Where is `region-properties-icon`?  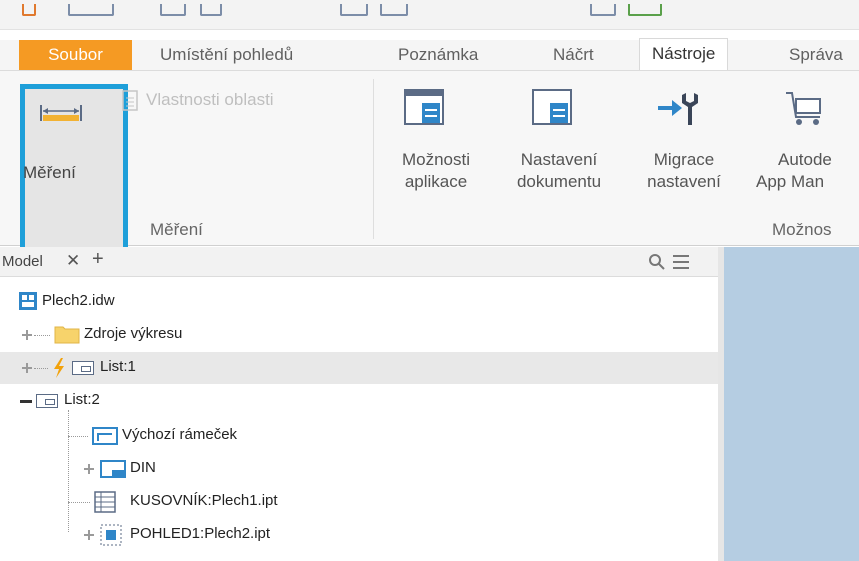 region-properties-icon is located at coordinates (130, 100).